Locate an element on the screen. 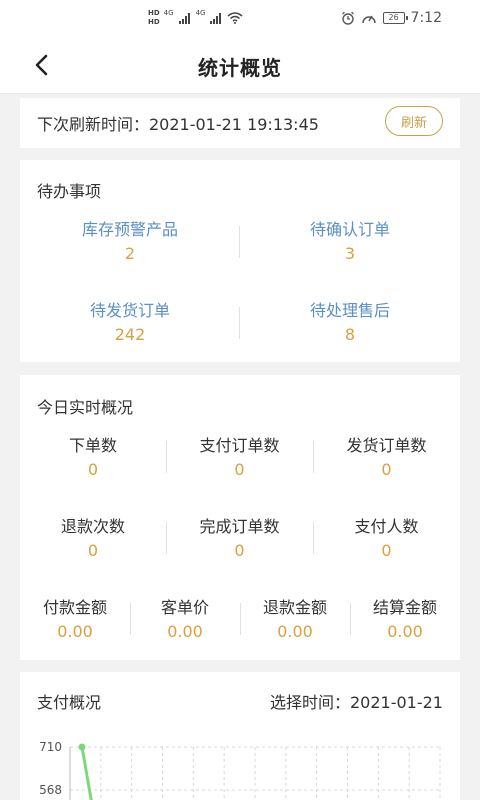  sim1-network-label: 4G is located at coordinates (168, 13).